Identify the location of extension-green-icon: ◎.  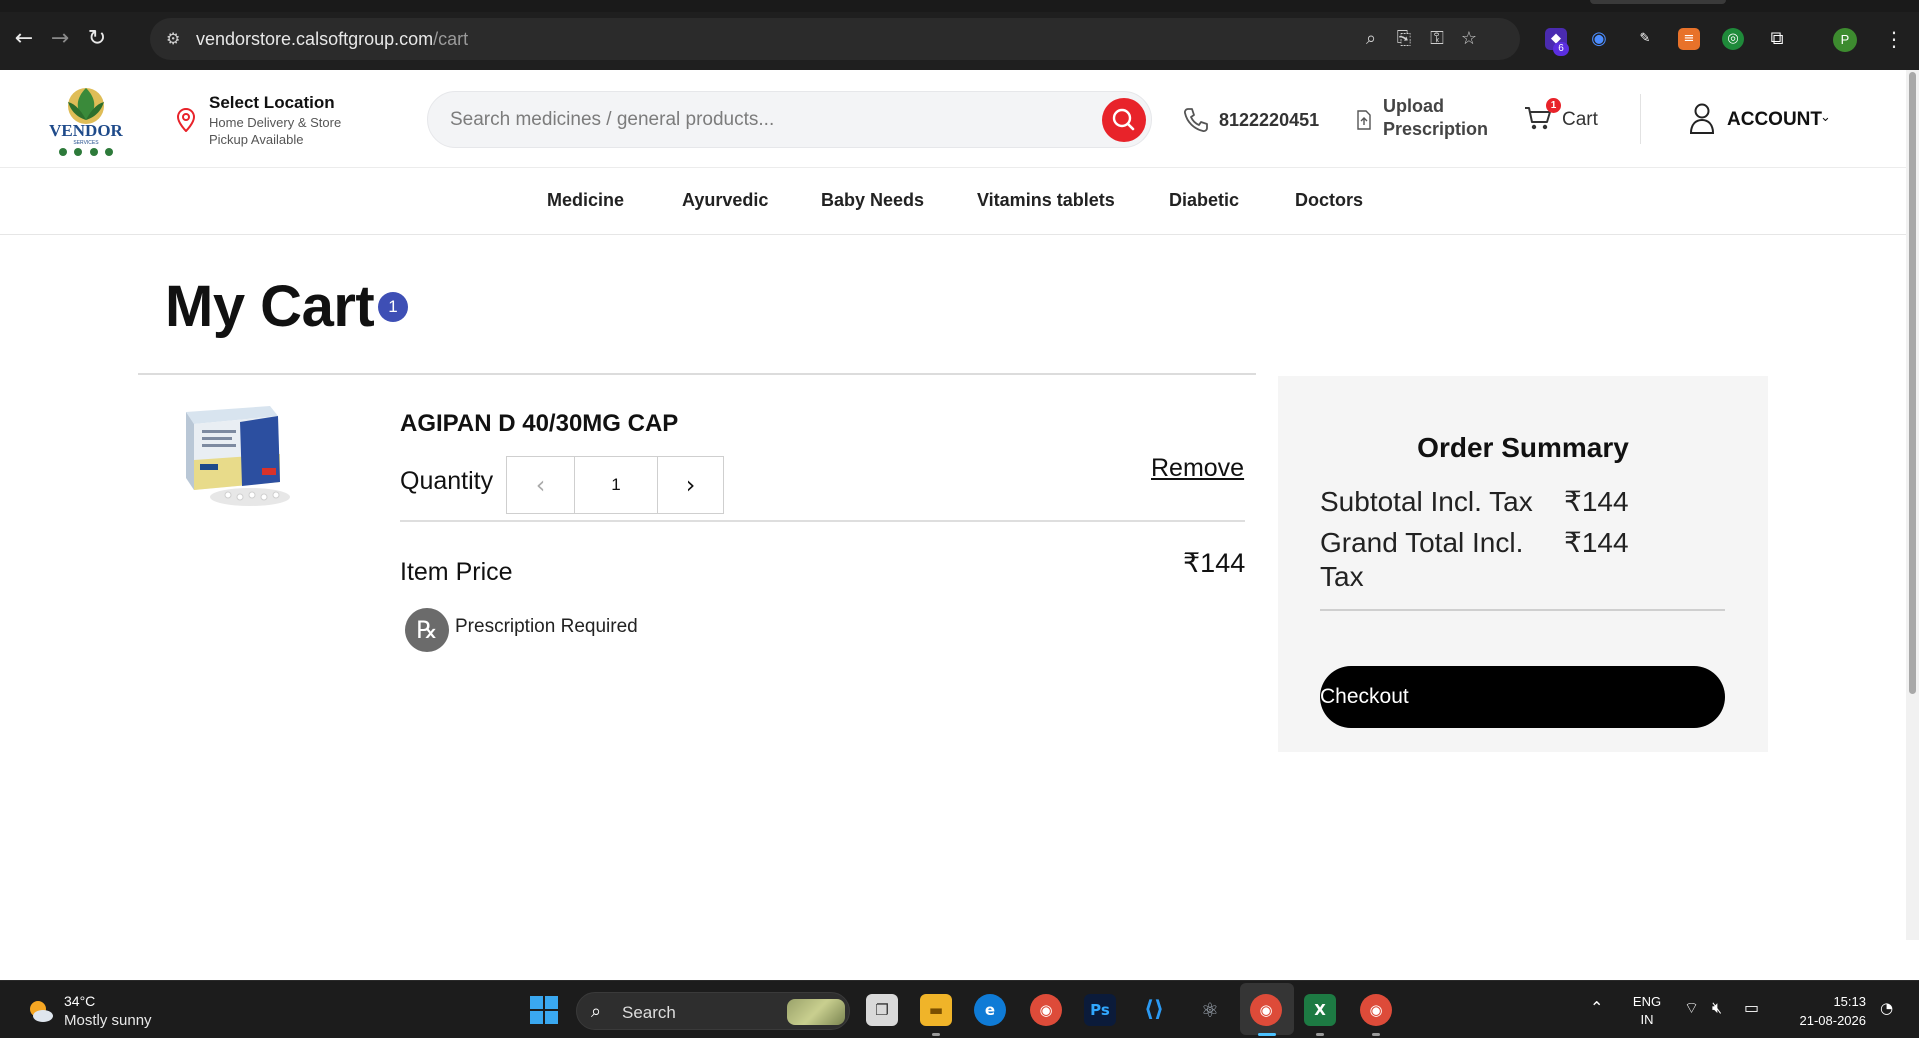
(1733, 39).